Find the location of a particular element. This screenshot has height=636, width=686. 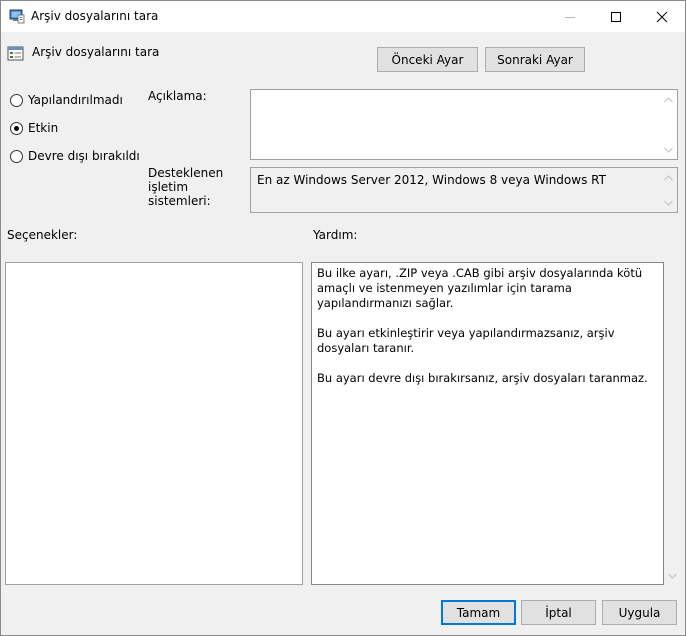

apply-button: Uygula is located at coordinates (639, 612).